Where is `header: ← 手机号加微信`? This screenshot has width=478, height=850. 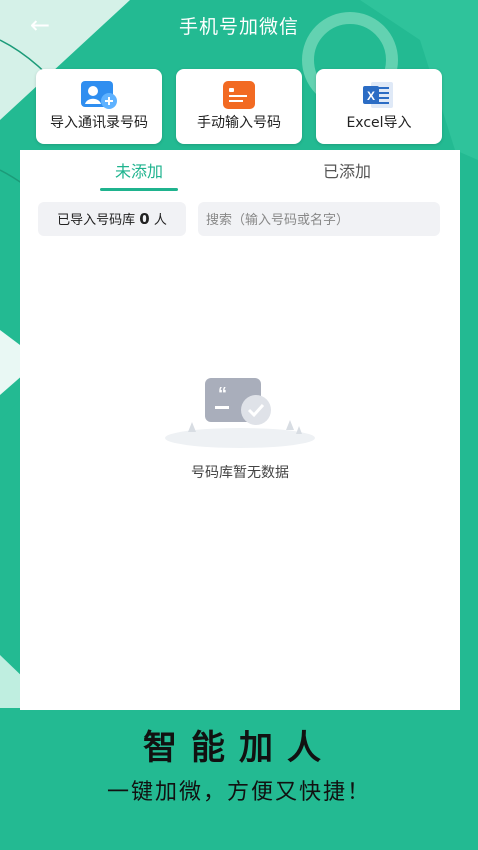 header: ← 手机号加微信 is located at coordinates (239, 26).